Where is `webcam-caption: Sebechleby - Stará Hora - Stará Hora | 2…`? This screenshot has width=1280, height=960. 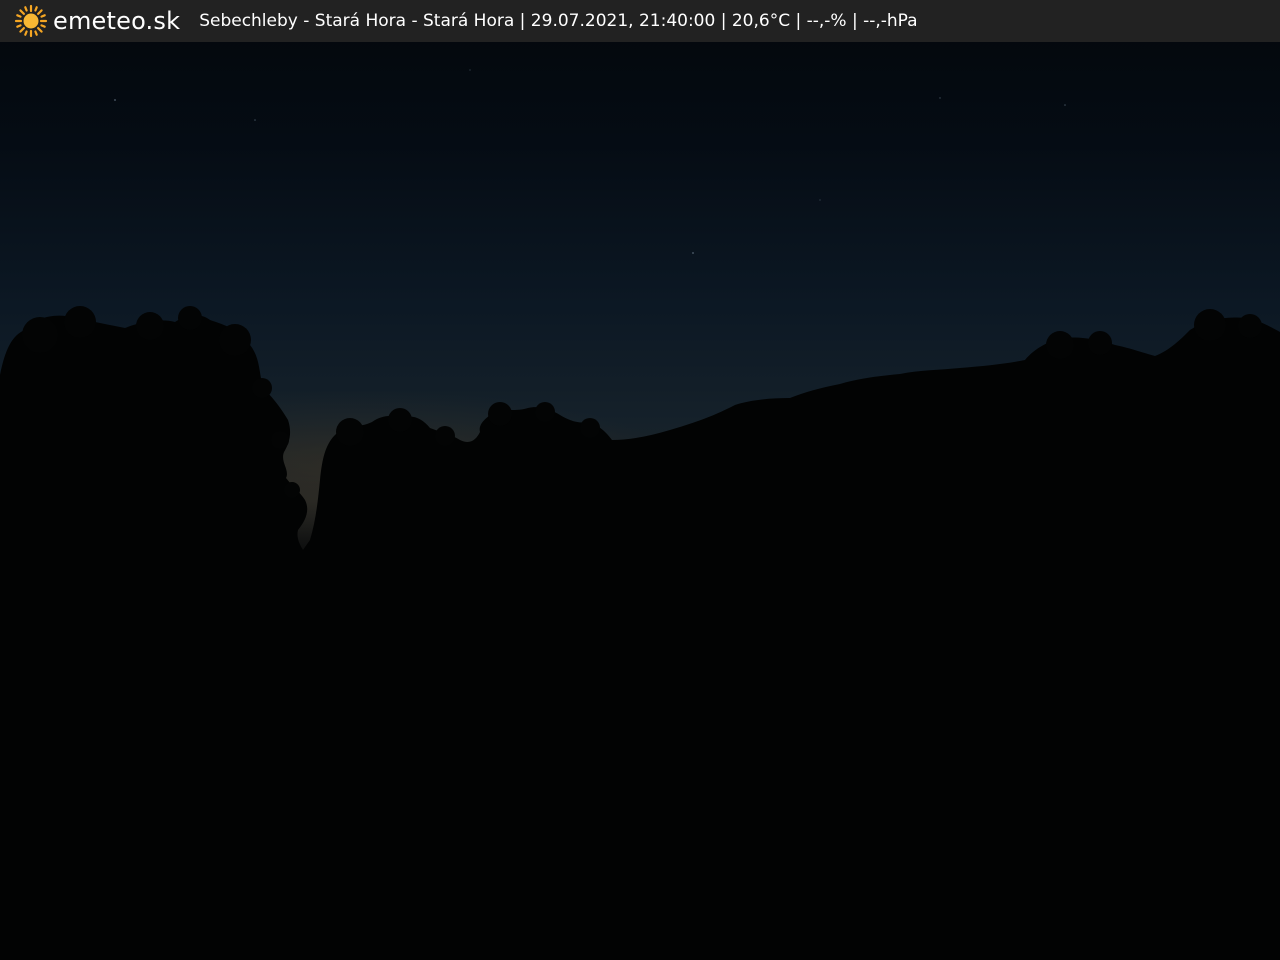
webcam-caption: Sebechleby - Stará Hora - Stará Hora | 2… is located at coordinates (558, 21).